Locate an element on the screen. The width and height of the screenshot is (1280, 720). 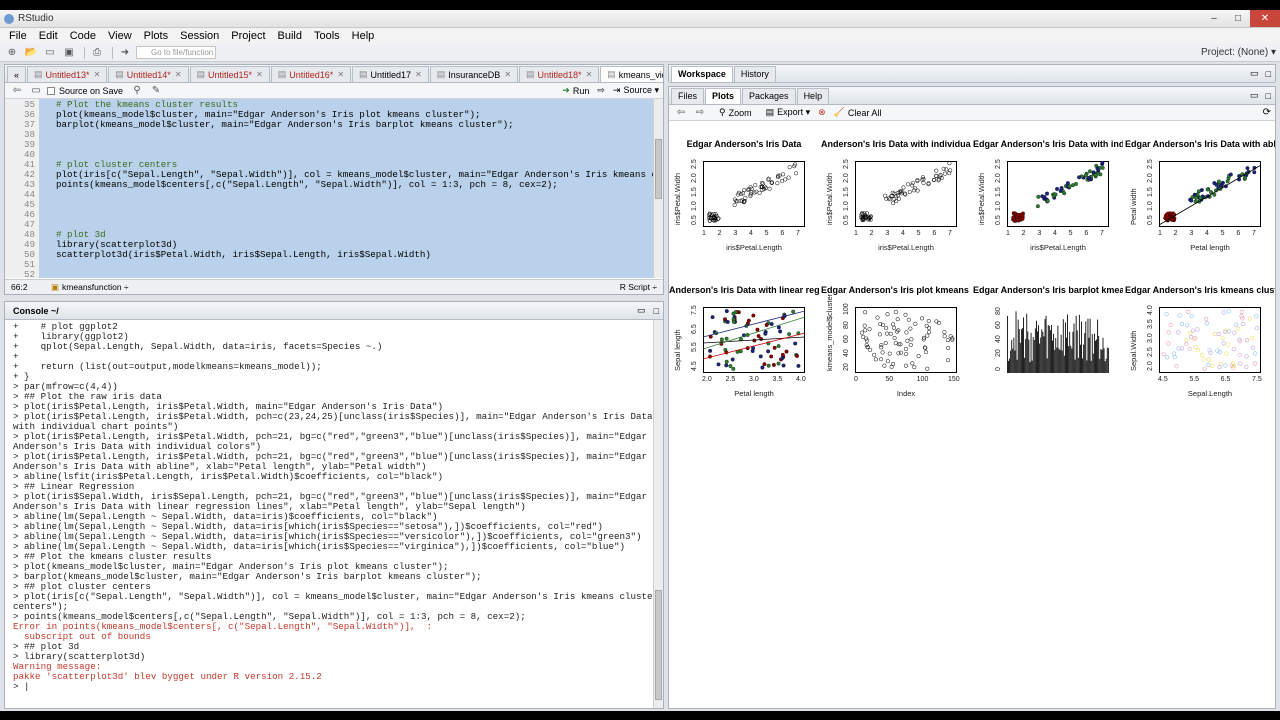
editor-scrollbar is located at coordinates (658, 188).